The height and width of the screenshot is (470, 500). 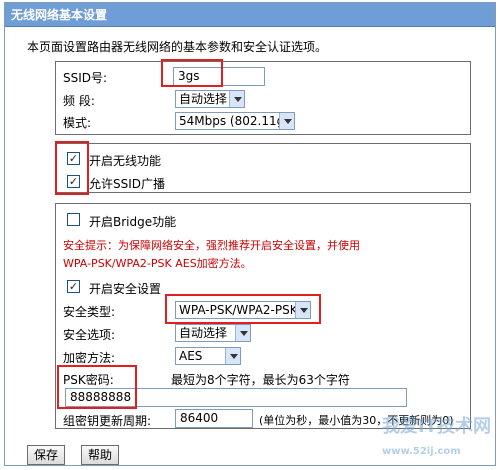 What do you see at coordinates (177, 47) in the screenshot?
I see `page-description: 本页面设置路由器无线网络的基本参数和安全认证选项。` at bounding box center [177, 47].